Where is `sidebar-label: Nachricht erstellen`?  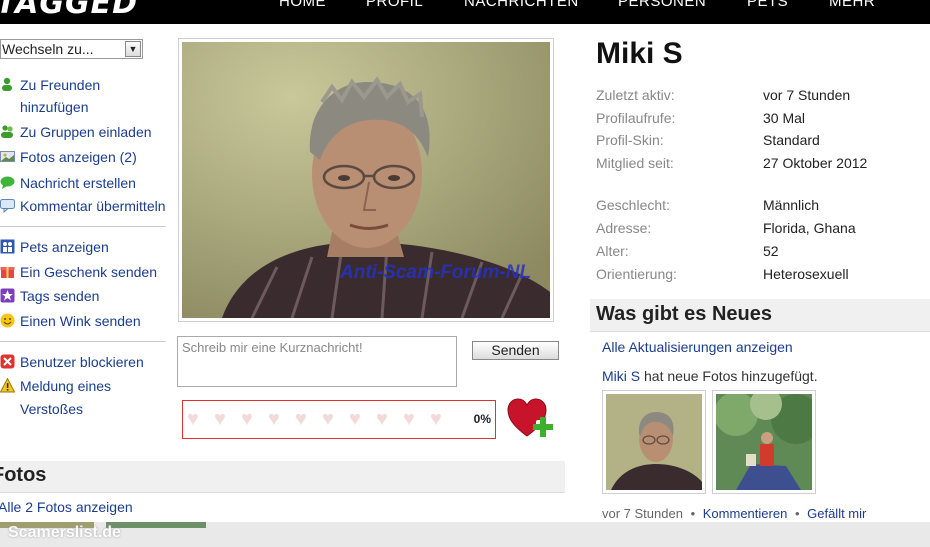
sidebar-label: Nachricht erstellen is located at coordinates (78, 183).